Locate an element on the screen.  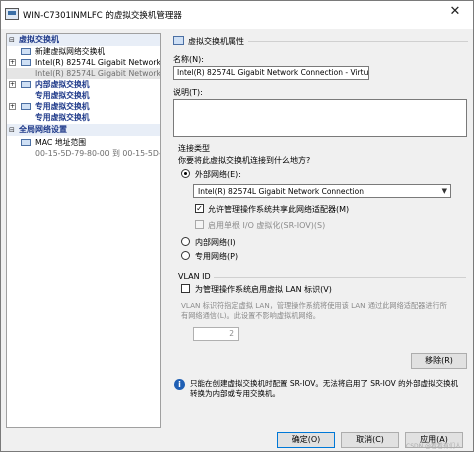
notes-textarea is located at coordinates (320, 118).